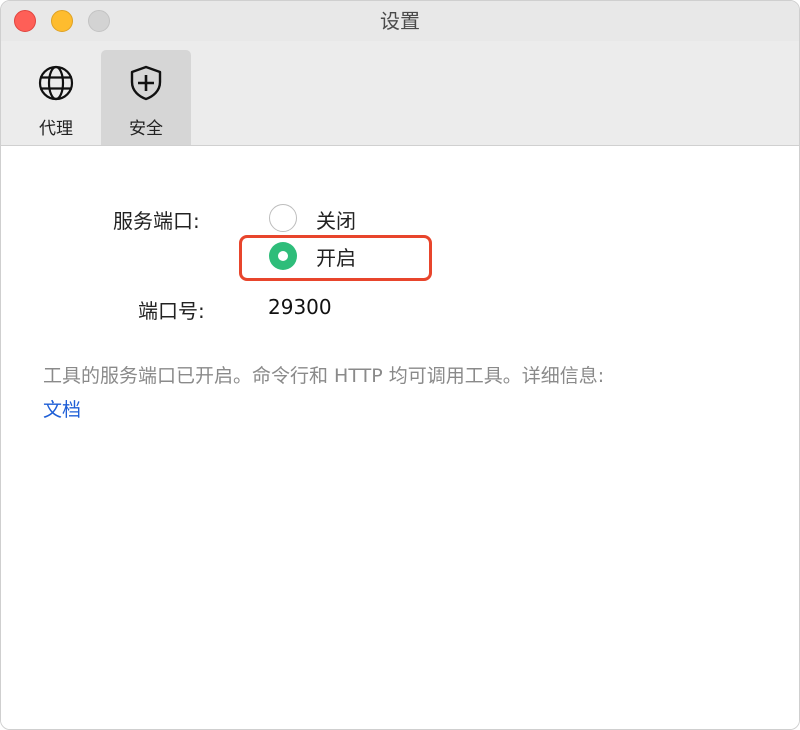  Describe the element at coordinates (56, 129) in the screenshot. I see `tab-proxy-label: 代理` at that location.